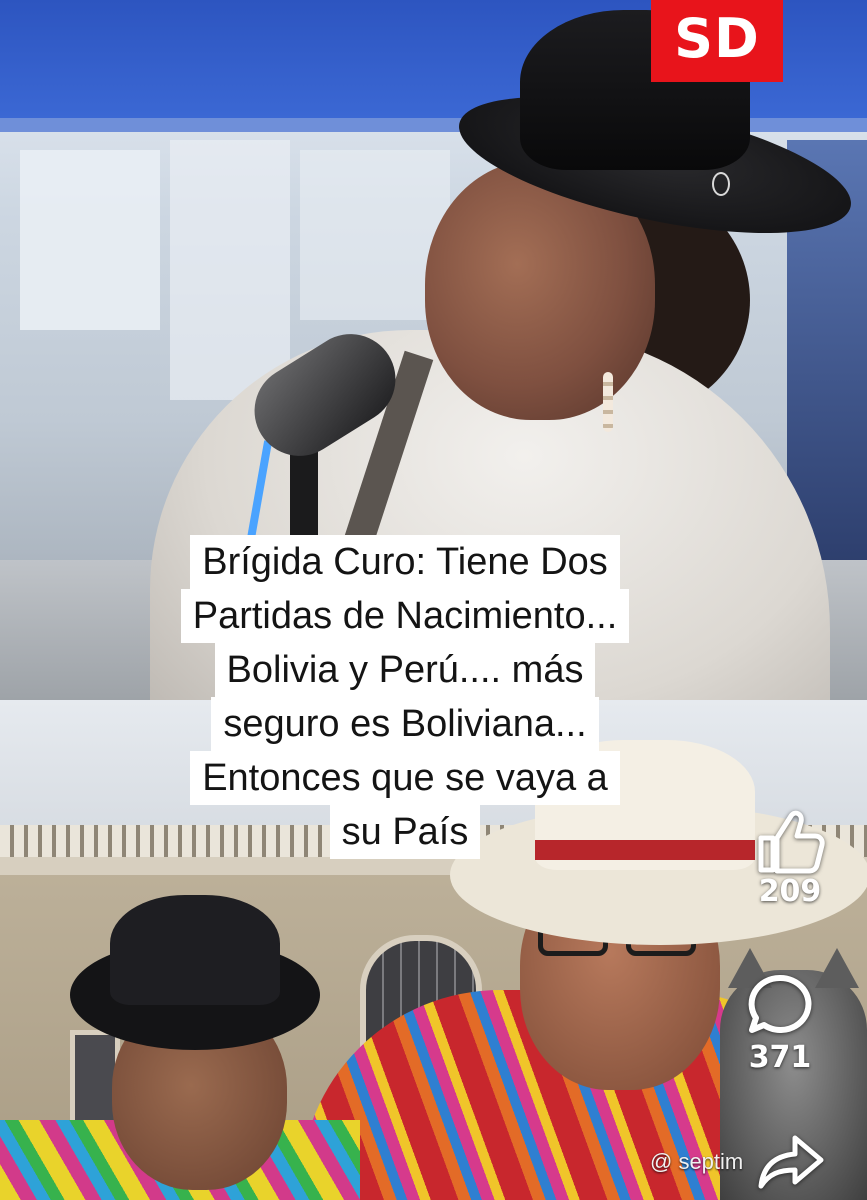 This screenshot has height=1200, width=867. I want to click on caption-line: Entonces que se vaya a, so click(405, 778).